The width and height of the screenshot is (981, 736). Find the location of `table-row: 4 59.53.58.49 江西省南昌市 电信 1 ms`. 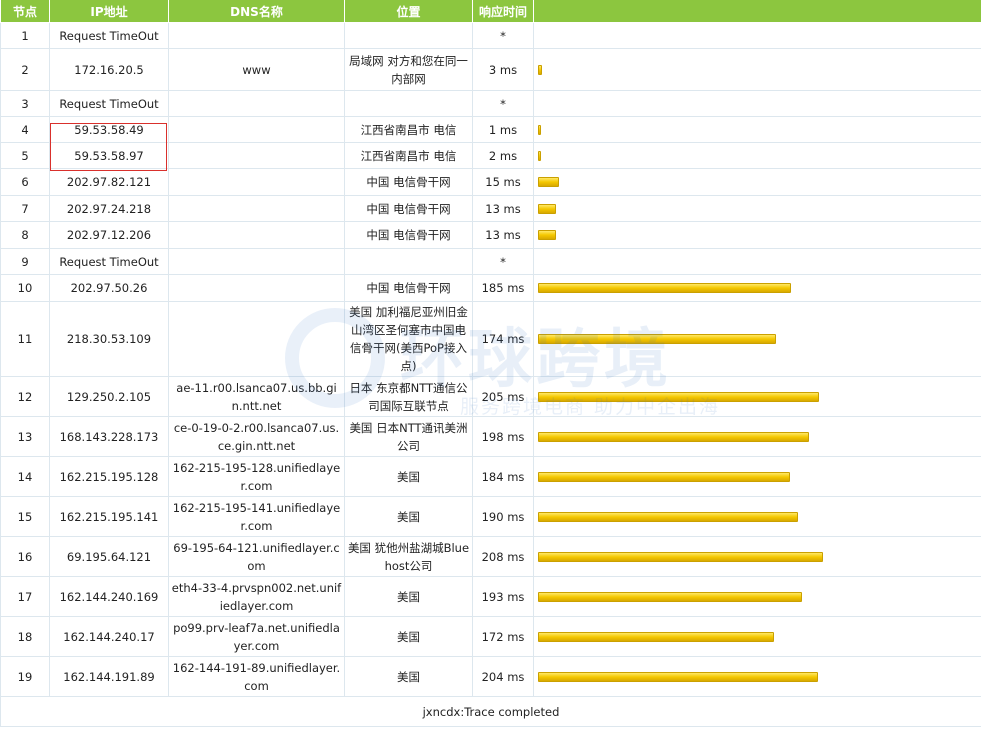

table-row: 4 59.53.58.49 江西省南昌市 电信 1 ms is located at coordinates (490, 129).